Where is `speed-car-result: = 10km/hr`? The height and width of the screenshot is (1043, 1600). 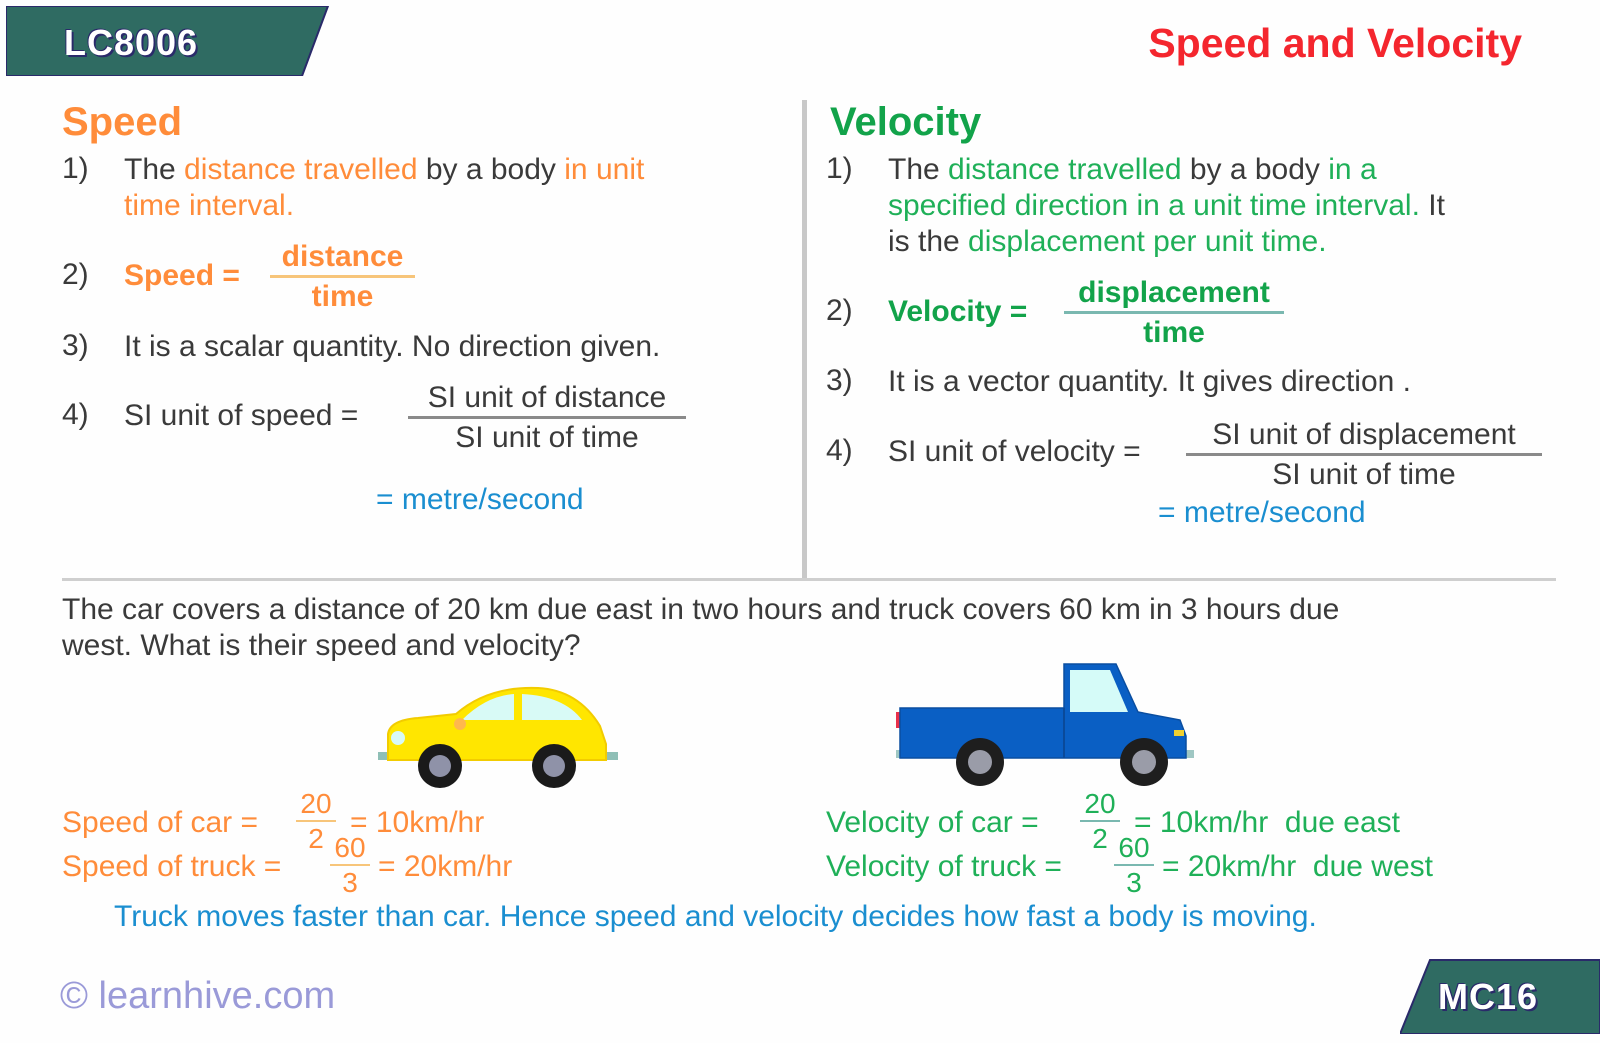
speed-car-result: = 10km/hr is located at coordinates (417, 822).